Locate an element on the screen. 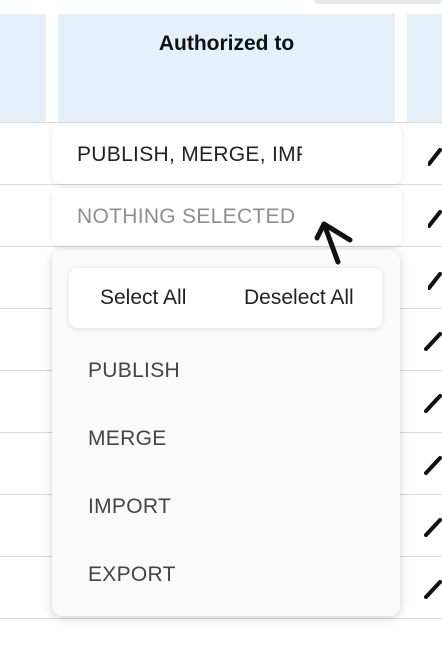 This screenshot has height=650, width=442. bulk-actions-bar: Select All Deselect All is located at coordinates (225, 298).